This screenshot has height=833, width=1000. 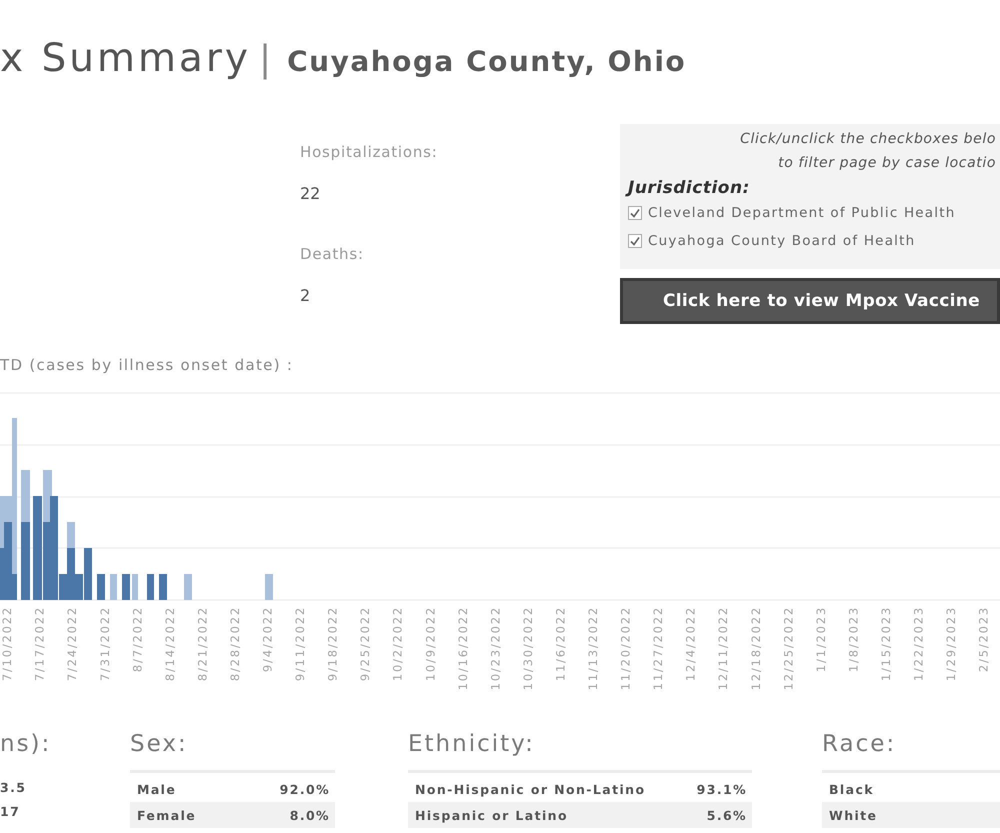 I want to click on stat-label: Deaths:, so click(x=332, y=254).